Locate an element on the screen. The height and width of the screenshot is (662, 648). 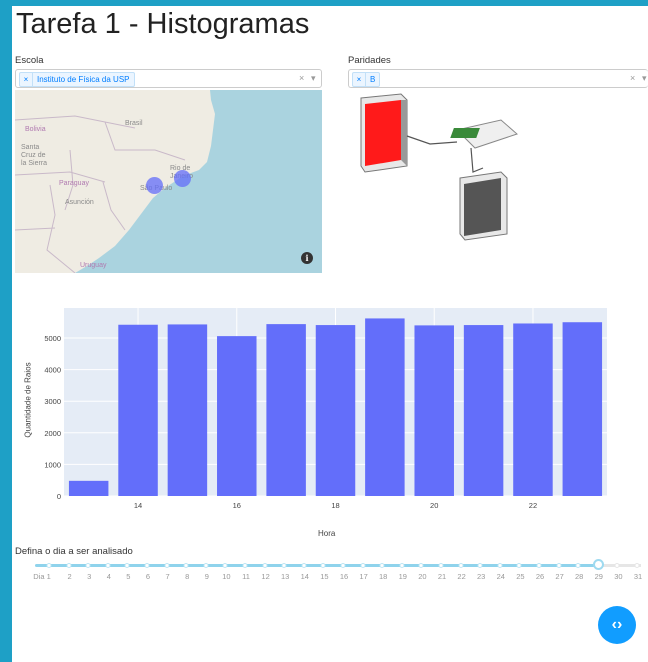
slider-mark-label: 22 is located at coordinates (461, 576).